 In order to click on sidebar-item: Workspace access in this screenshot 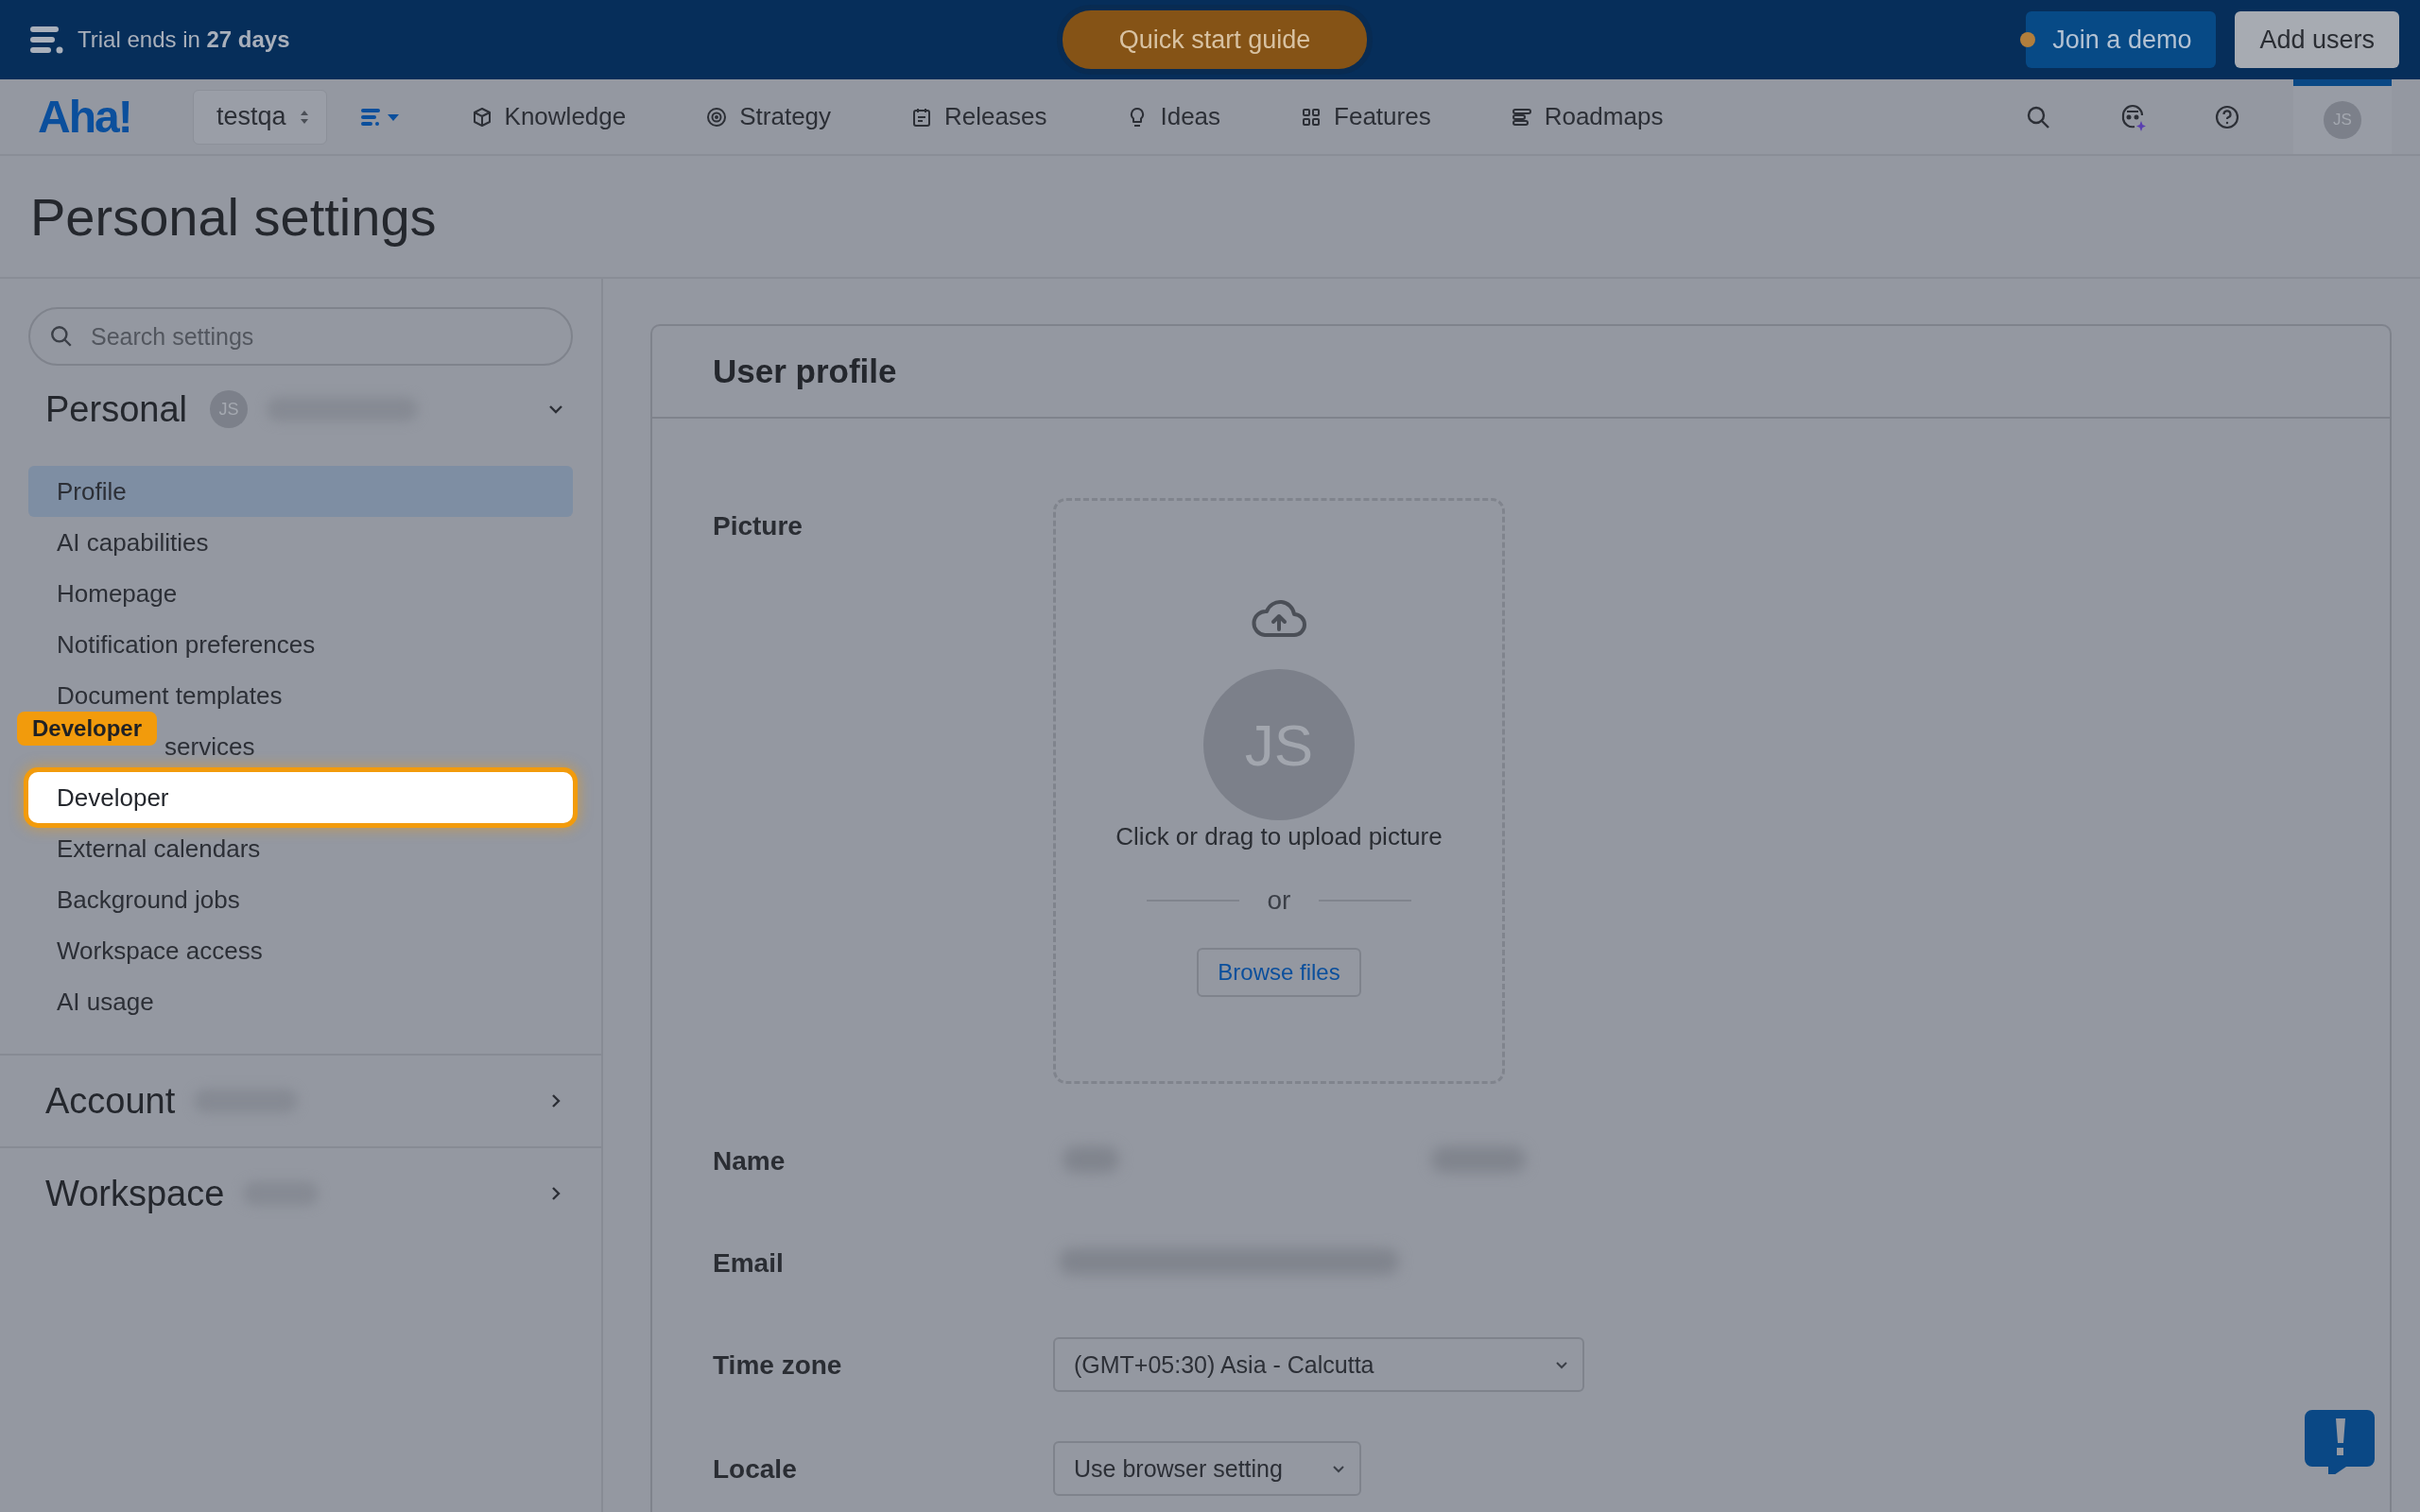, I will do `click(300, 950)`.